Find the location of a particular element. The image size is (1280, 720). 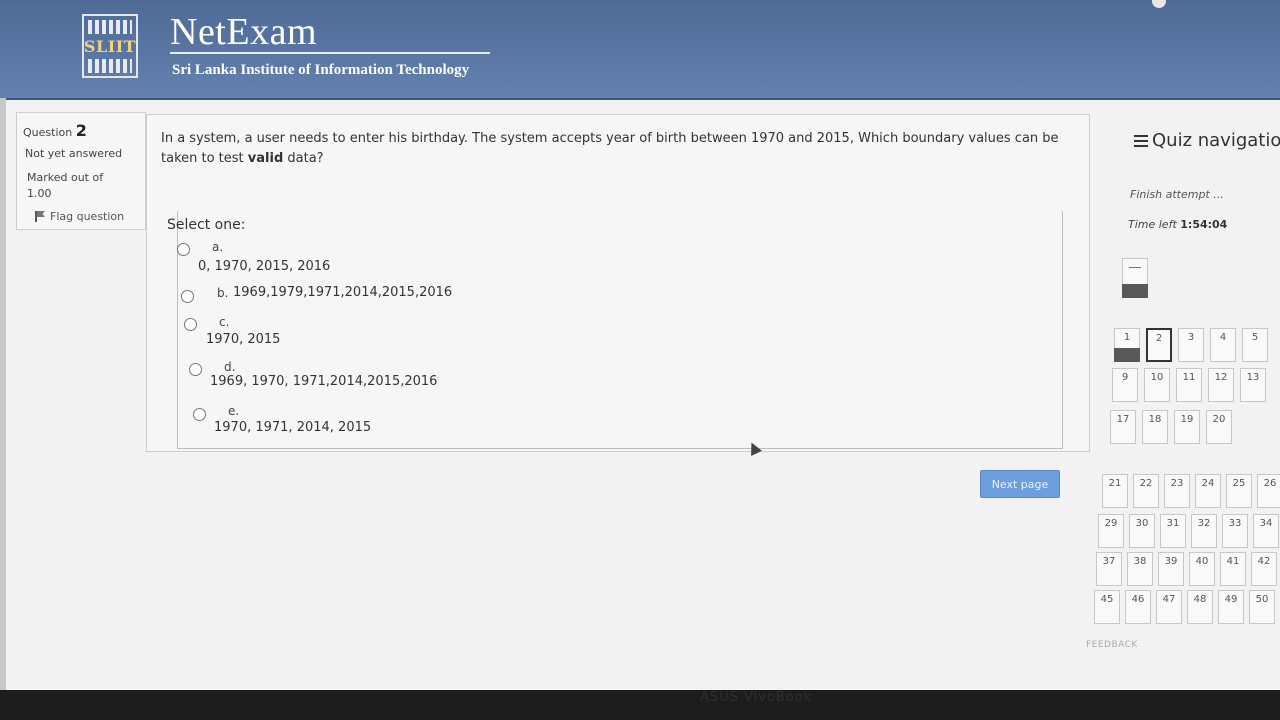

question-number: Question 2 is located at coordinates (55, 130).